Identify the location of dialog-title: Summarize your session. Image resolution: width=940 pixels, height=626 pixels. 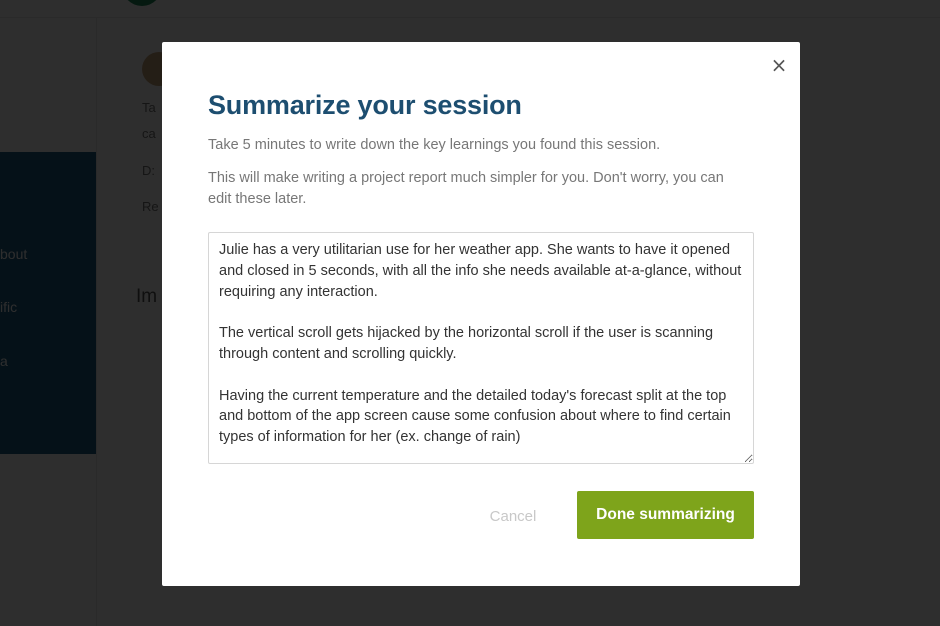
(365, 105).